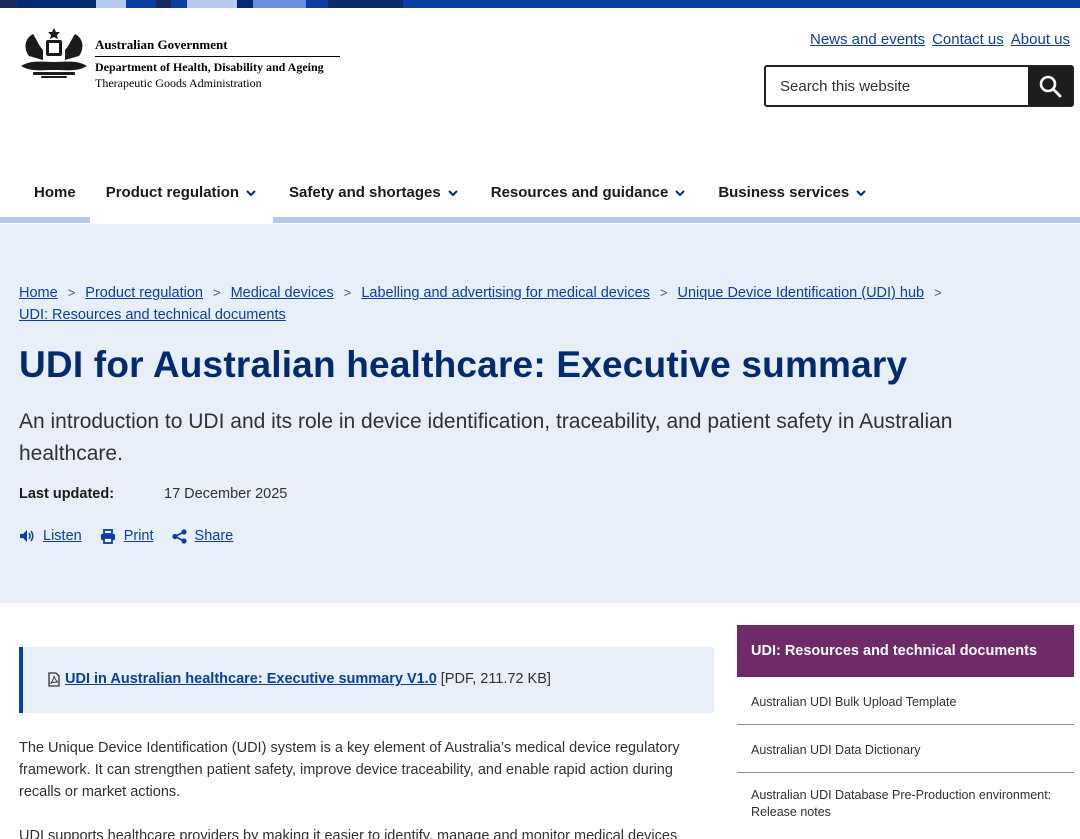 Image resolution: width=1080 pixels, height=839 pixels. I want to click on sidebar-heading: UDI: Resources and technical documents, so click(905, 651).